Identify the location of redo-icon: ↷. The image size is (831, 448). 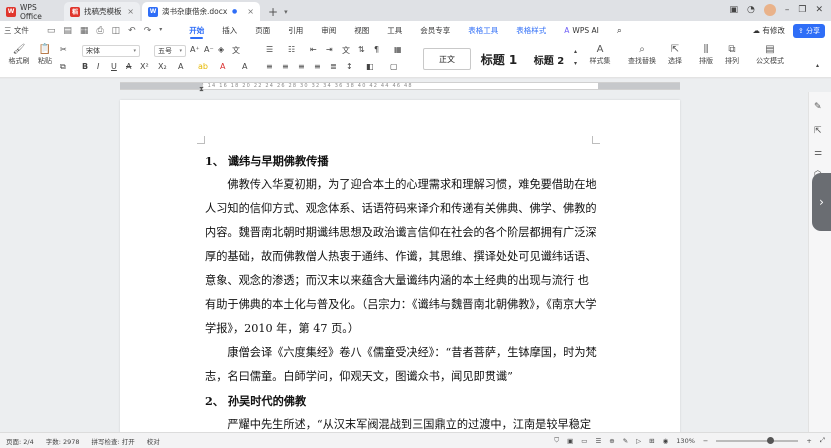
(148, 31).